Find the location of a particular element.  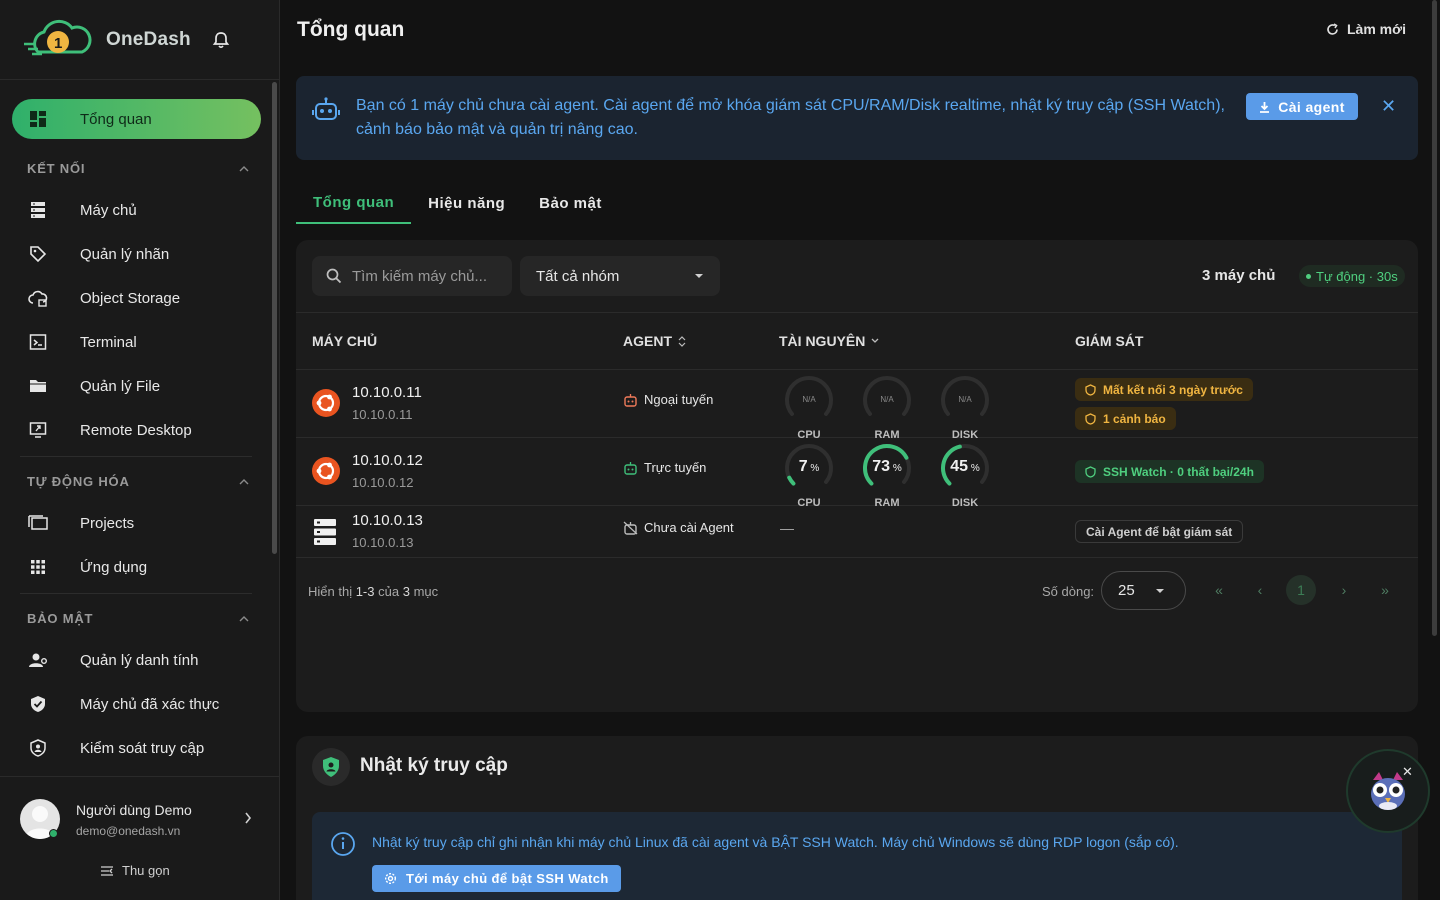

server-hostname: 10.10.0.13 is located at coordinates (387, 520).